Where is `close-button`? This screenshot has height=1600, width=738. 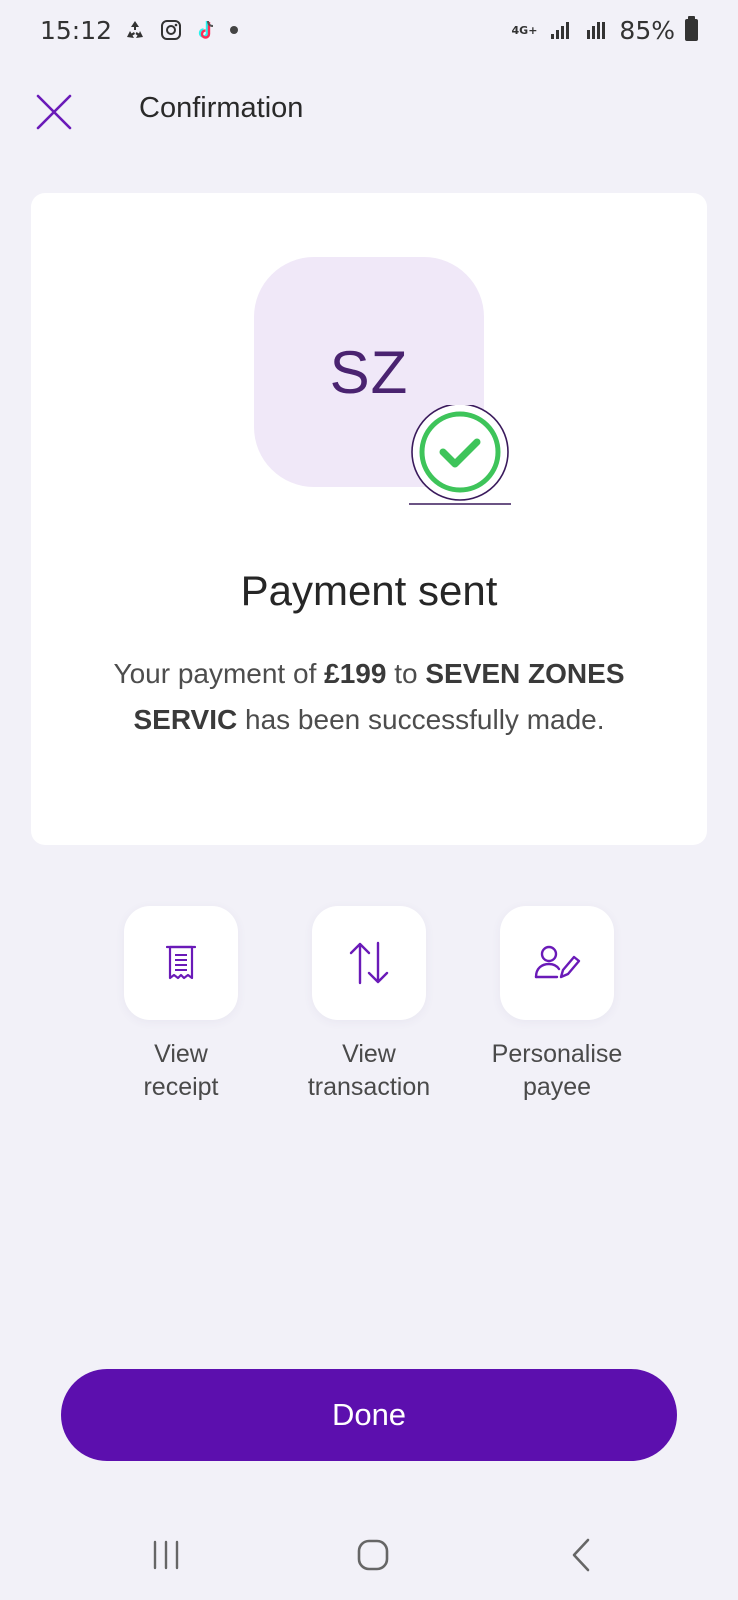
close-button is located at coordinates (54, 112).